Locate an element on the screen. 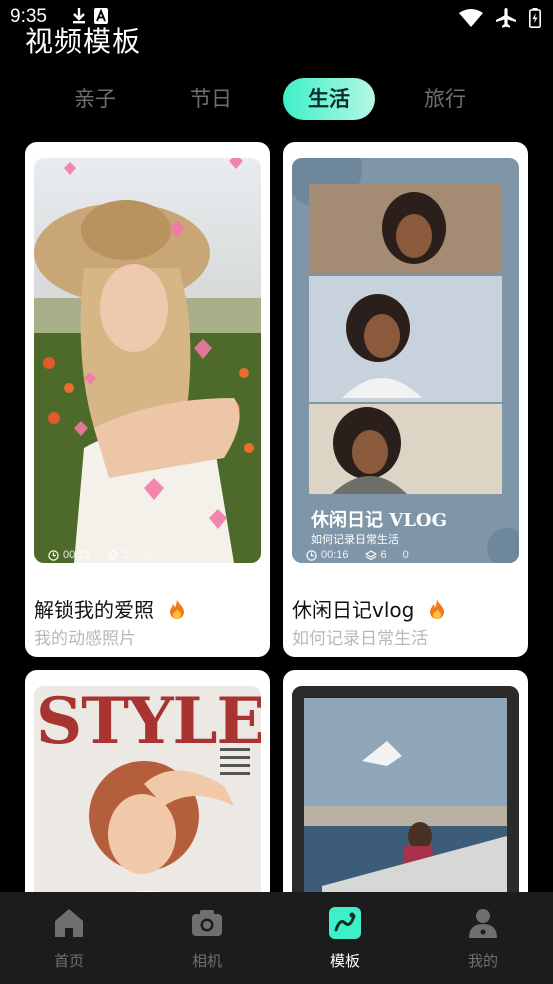 The image size is (553, 984). template-thumbnail: STYLE is located at coordinates (147, 798).